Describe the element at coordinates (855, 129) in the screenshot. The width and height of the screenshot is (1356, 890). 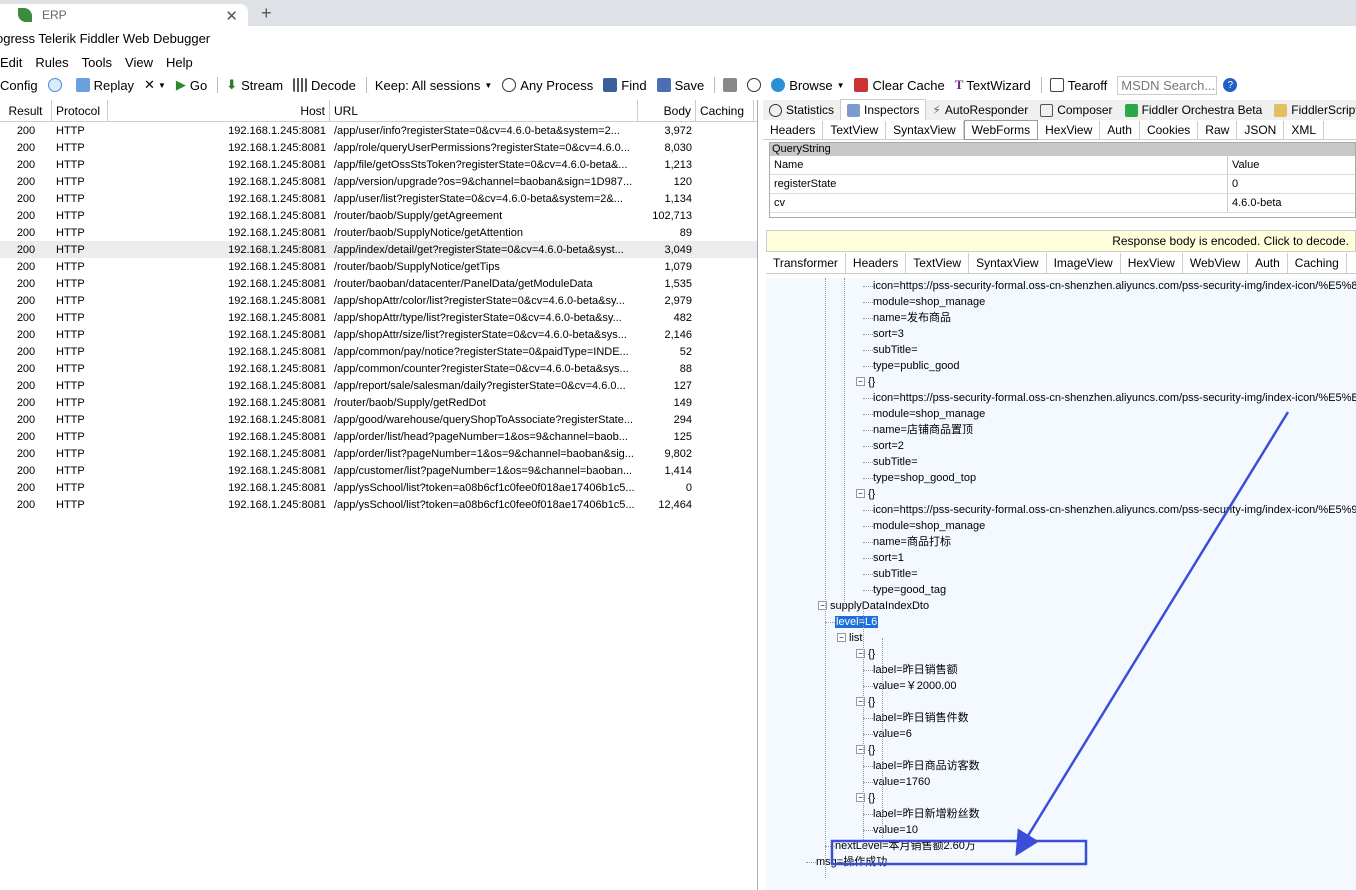
I see `request-tab-textview: TextView` at that location.